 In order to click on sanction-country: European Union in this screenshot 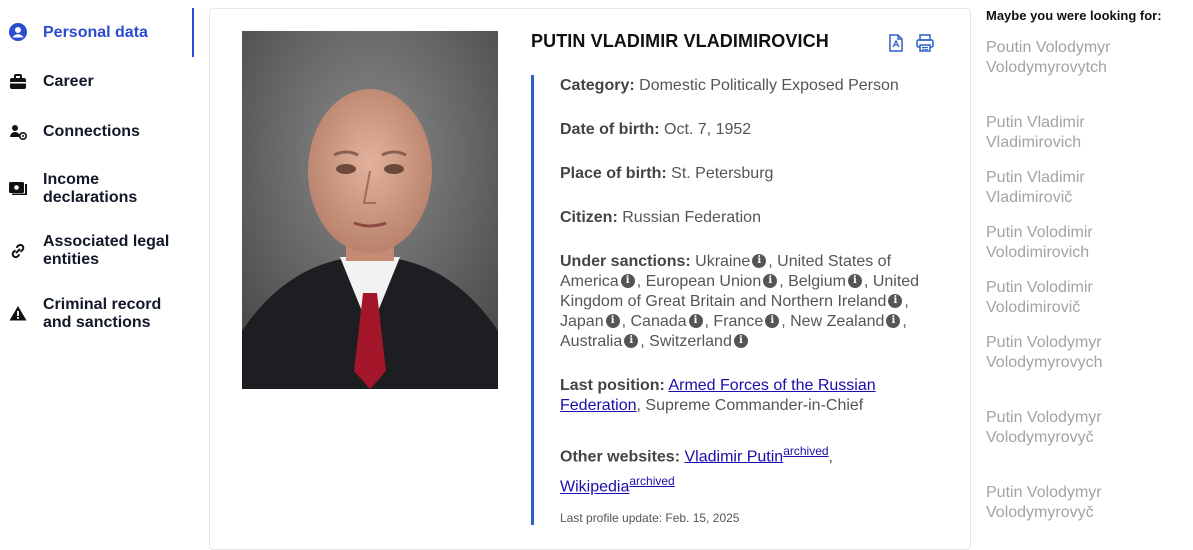, I will do `click(703, 281)`.